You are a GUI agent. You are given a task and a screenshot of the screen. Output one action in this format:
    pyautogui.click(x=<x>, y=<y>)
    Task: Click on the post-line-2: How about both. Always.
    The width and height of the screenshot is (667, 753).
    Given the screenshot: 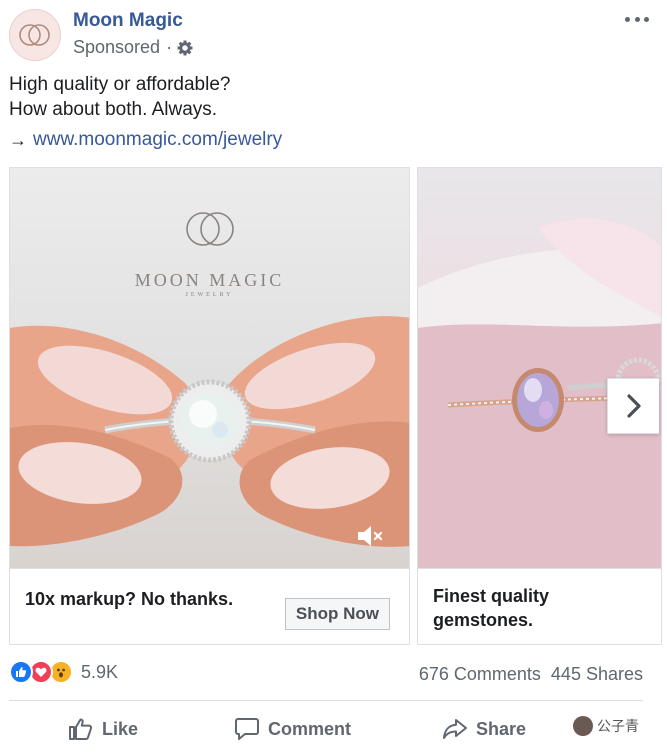 What is the action you would take?
    pyautogui.click(x=113, y=109)
    